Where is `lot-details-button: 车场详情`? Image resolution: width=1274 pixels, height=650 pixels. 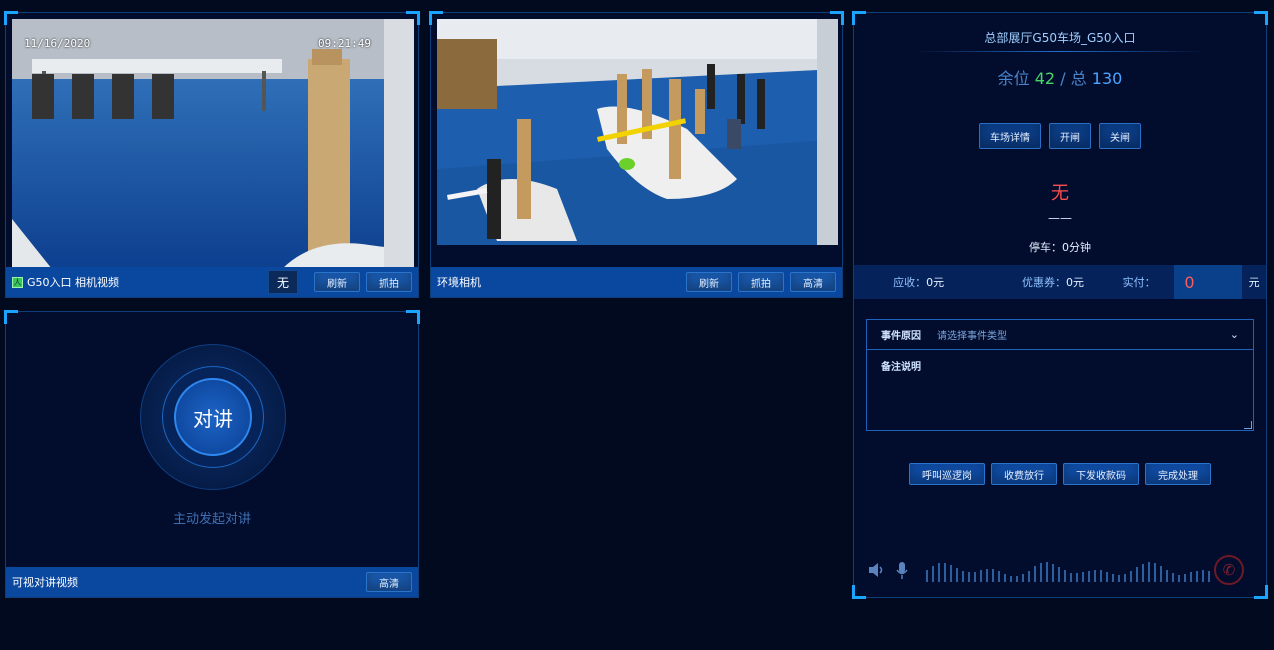 lot-details-button: 车场详情 is located at coordinates (1010, 136).